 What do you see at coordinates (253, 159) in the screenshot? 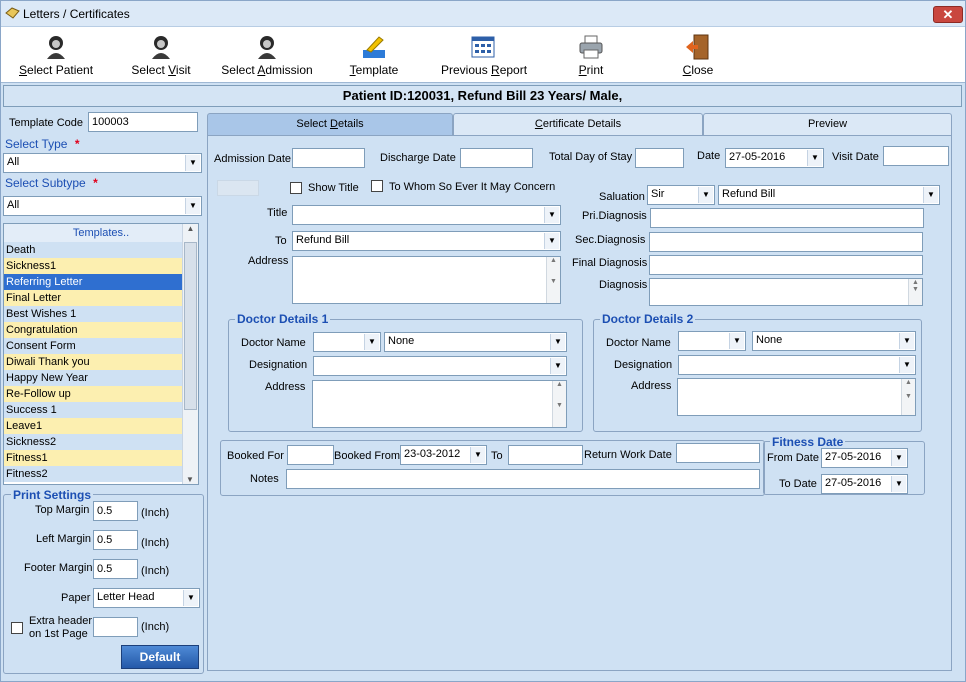
I see `admission-date-label: Admission Date` at bounding box center [253, 159].